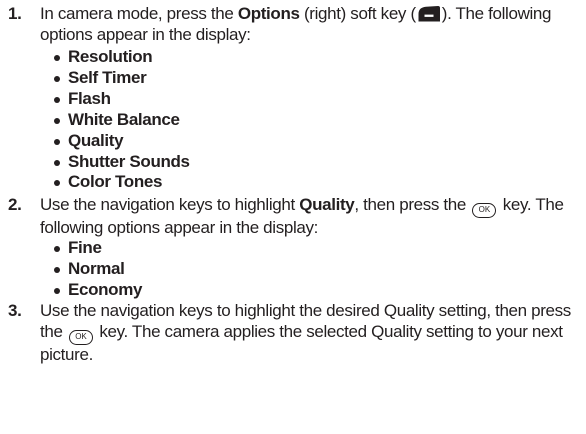 The image size is (586, 434). Describe the element at coordinates (310, 355) in the screenshot. I see `step-line: picture.` at that location.